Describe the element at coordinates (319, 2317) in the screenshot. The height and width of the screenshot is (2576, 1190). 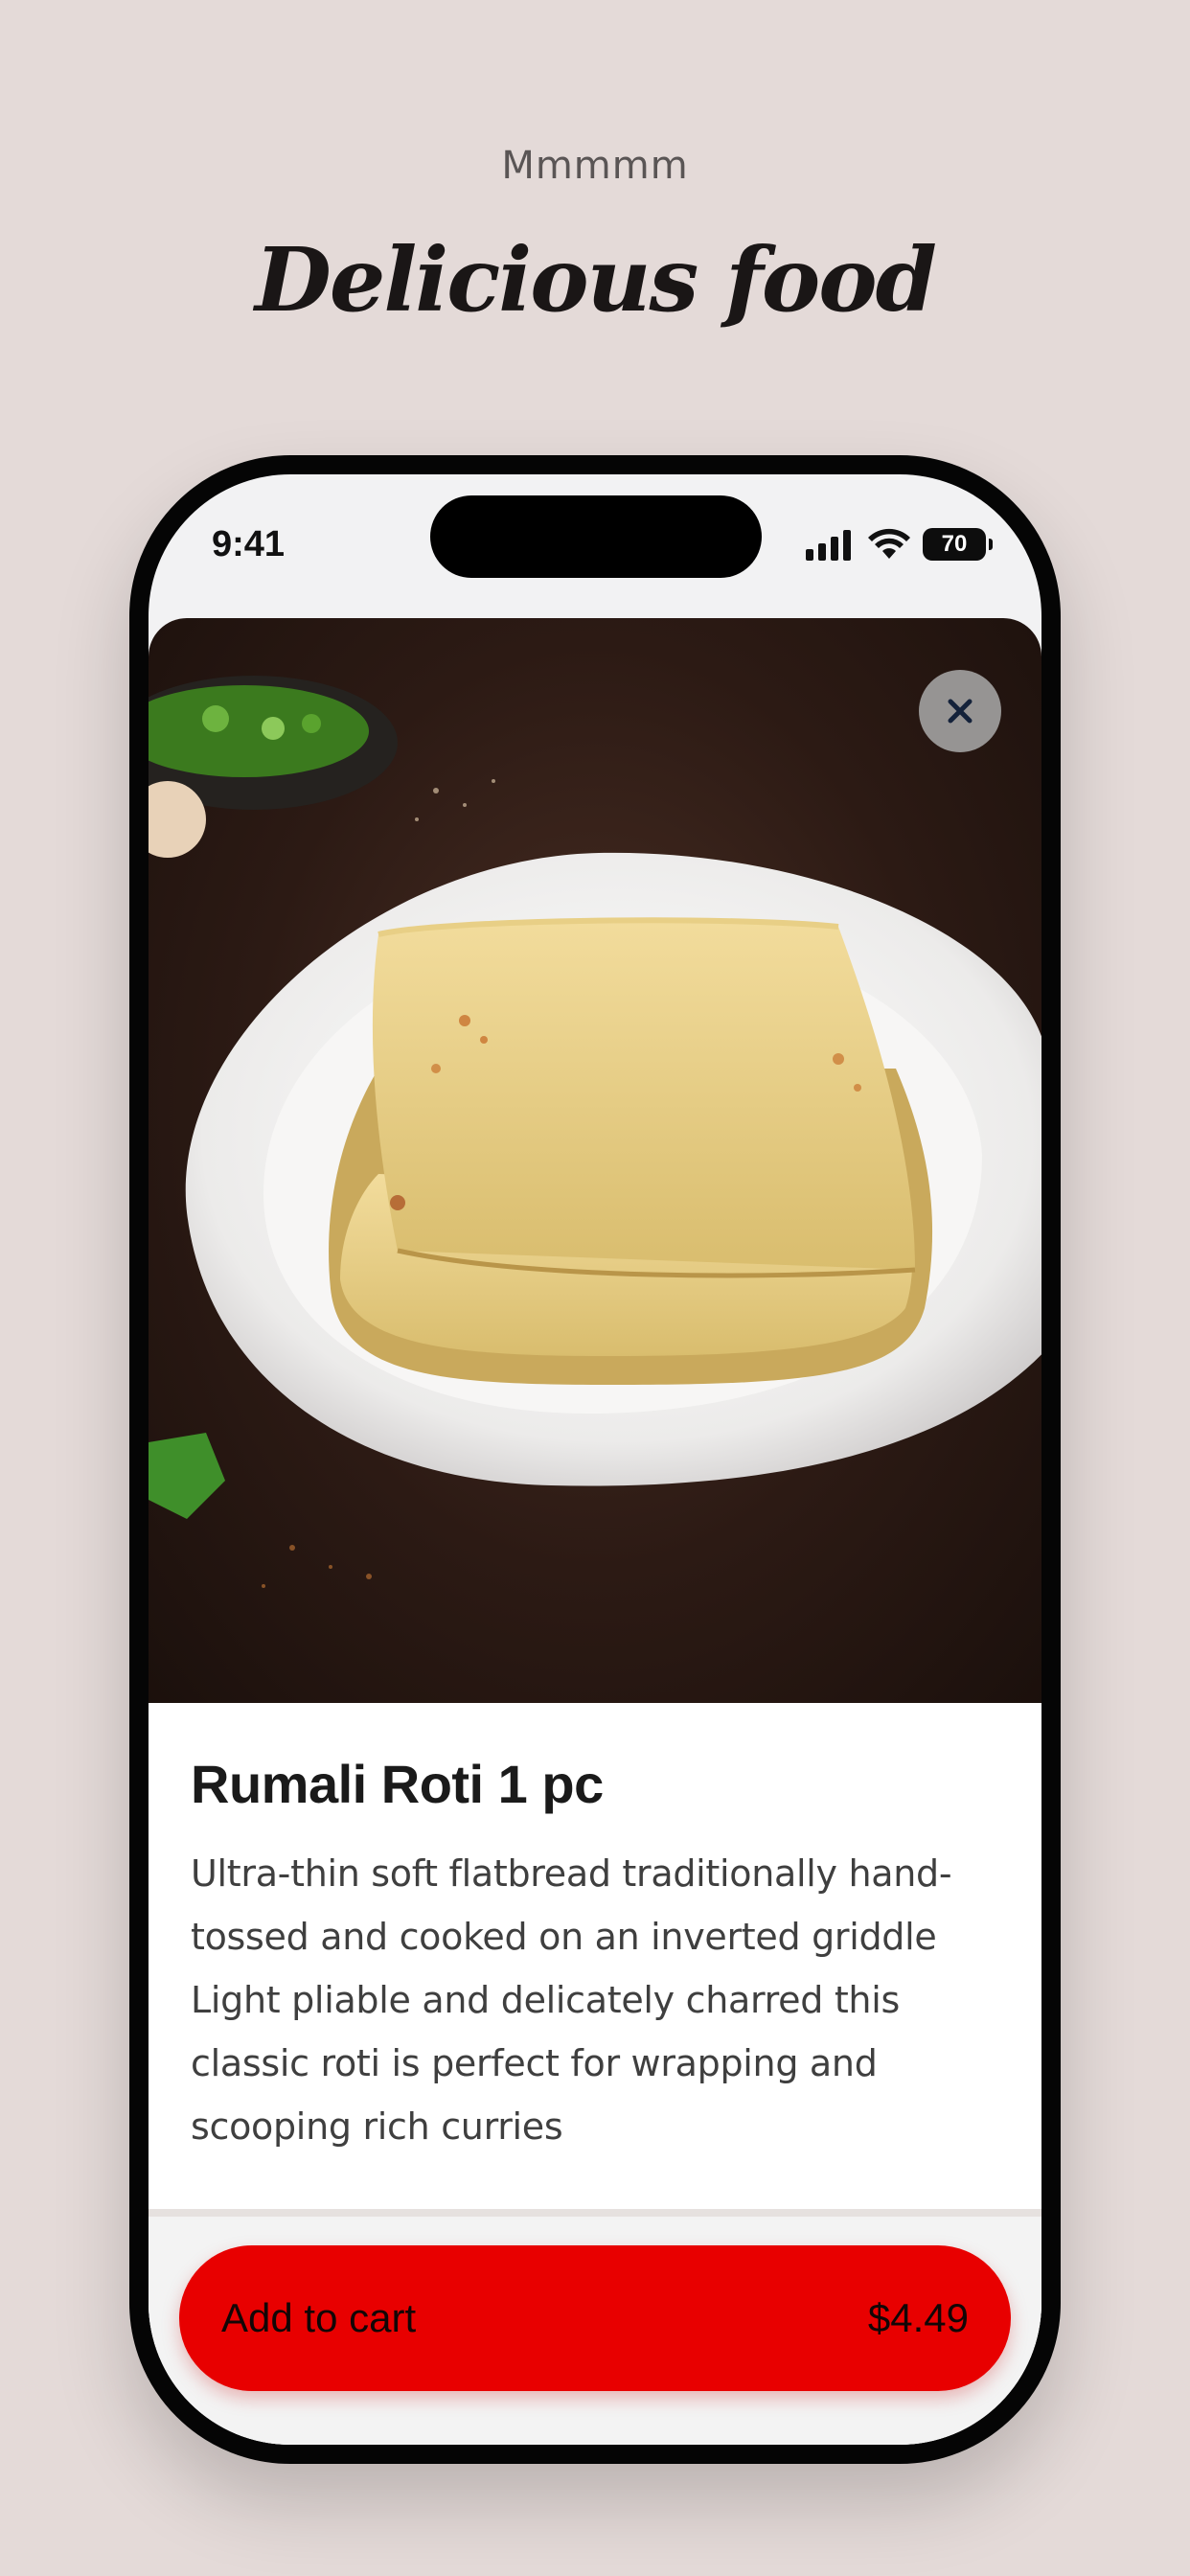
I see `add-to-cart-label: Add to cart` at that location.